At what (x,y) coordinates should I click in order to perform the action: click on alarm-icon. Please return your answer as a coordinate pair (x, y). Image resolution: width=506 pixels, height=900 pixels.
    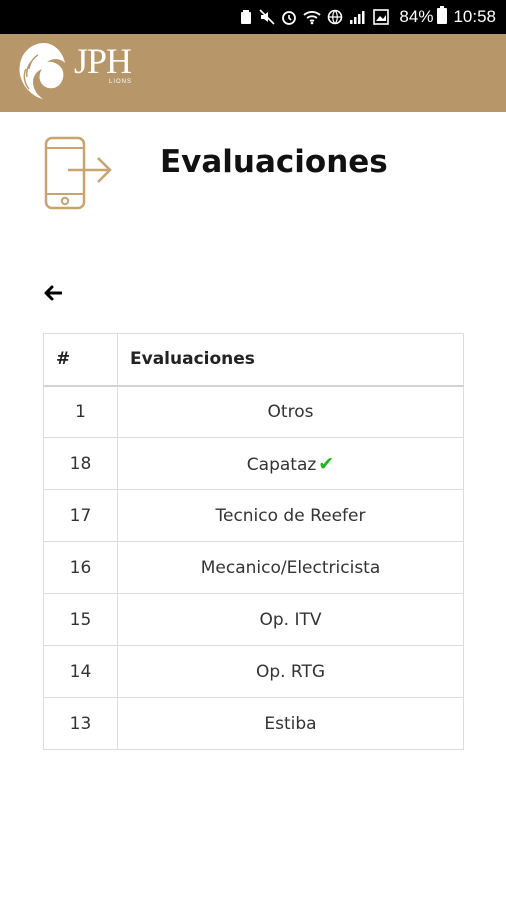
    Looking at the image, I should click on (289, 17).